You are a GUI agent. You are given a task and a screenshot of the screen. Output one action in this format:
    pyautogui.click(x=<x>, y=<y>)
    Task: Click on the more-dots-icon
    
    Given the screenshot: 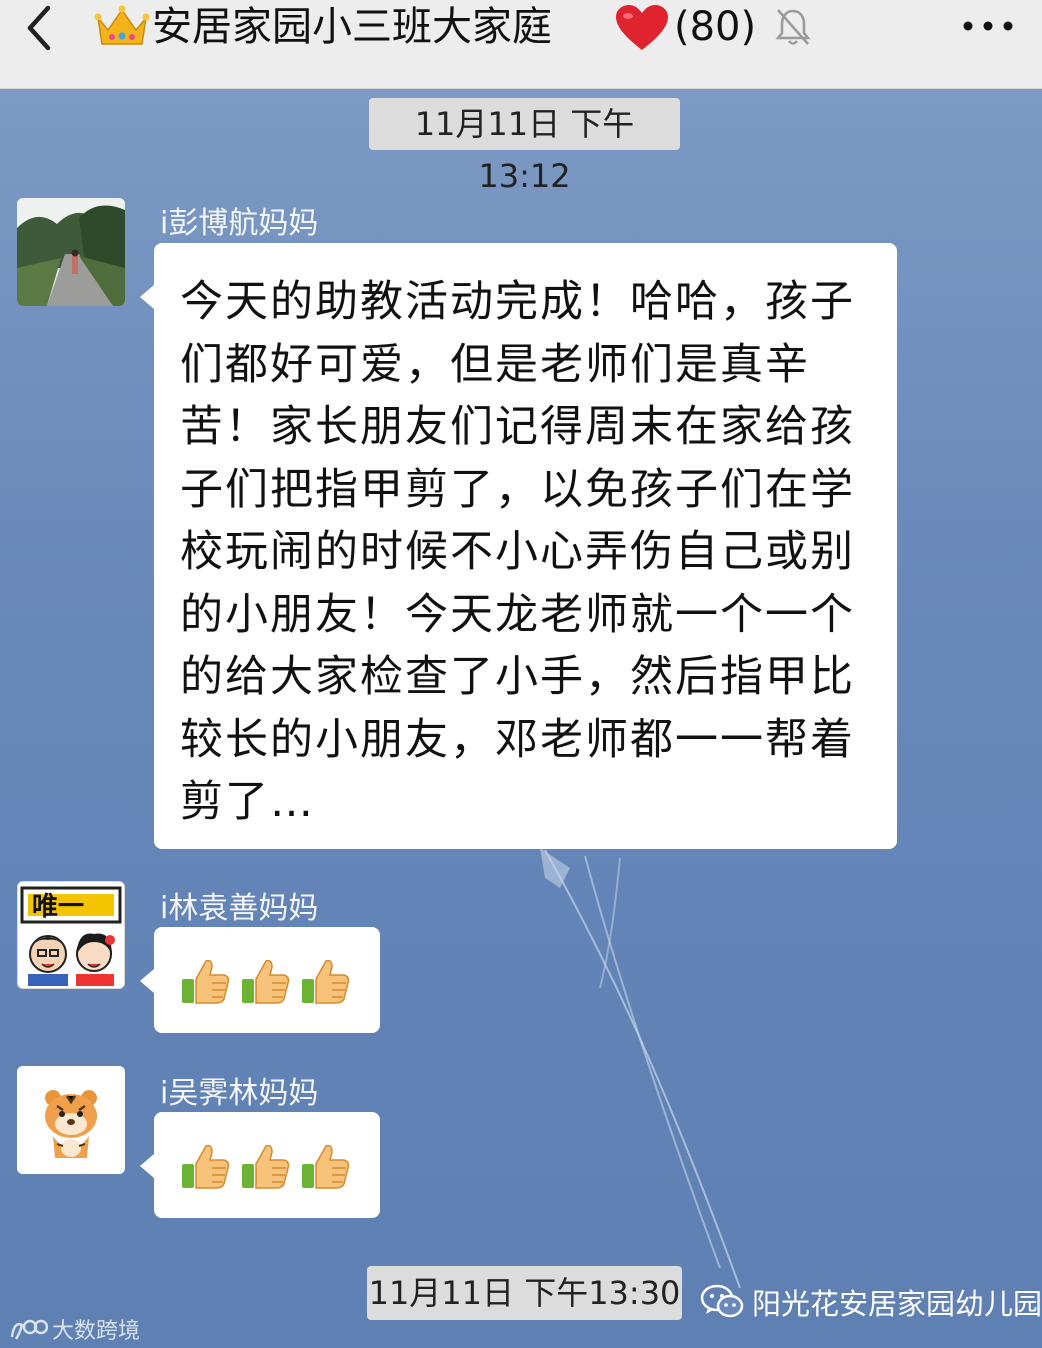 What is the action you would take?
    pyautogui.click(x=988, y=26)
    